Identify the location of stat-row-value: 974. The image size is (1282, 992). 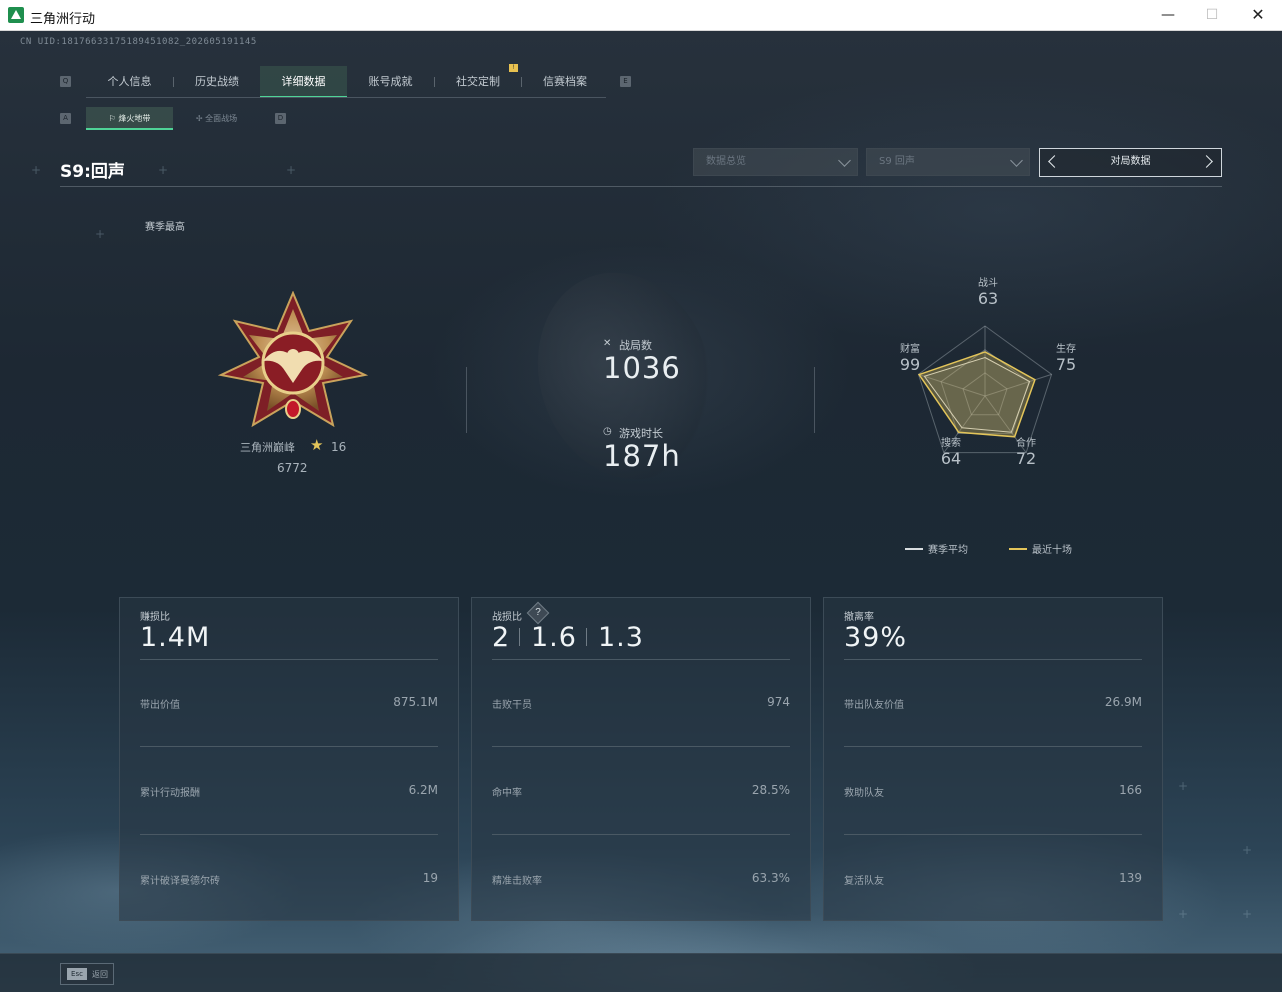
(778, 702).